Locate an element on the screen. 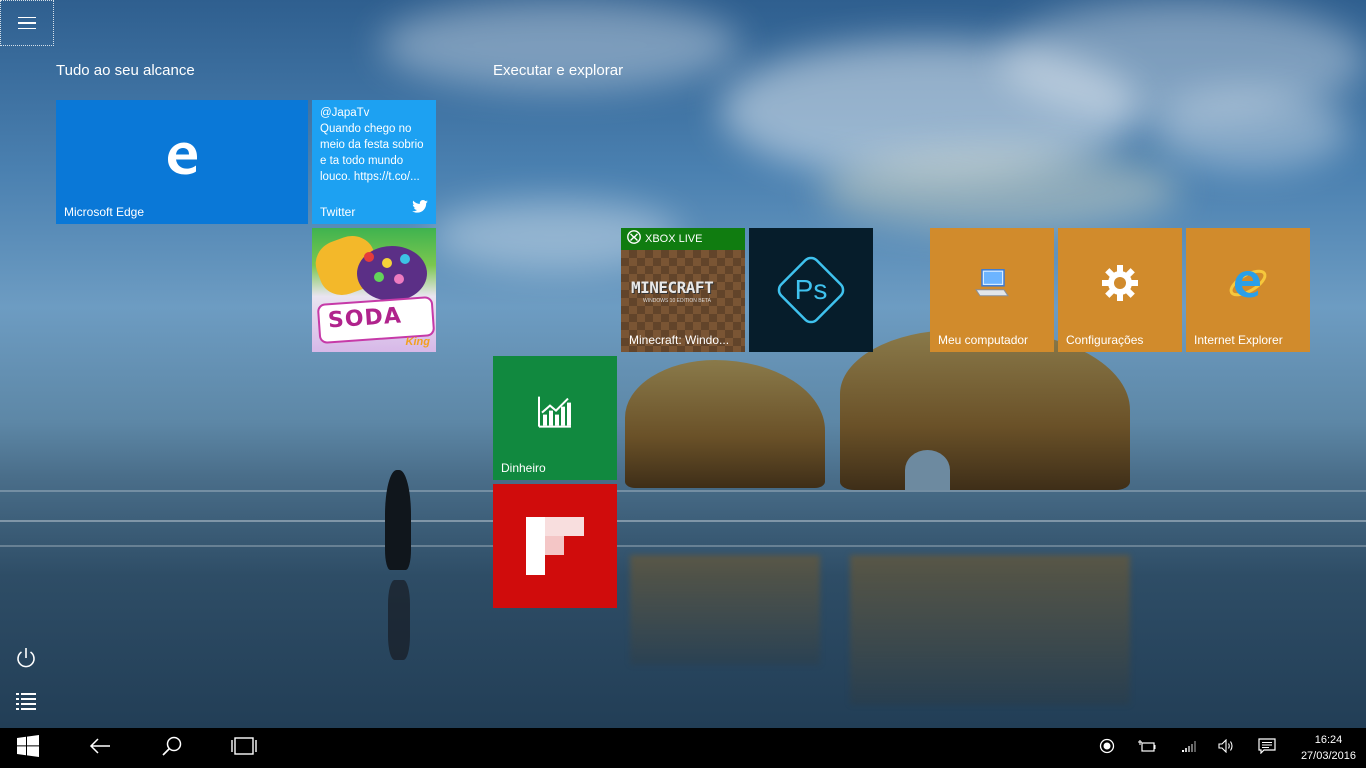 The width and height of the screenshot is (1366, 768). back-button is located at coordinates (100, 748).